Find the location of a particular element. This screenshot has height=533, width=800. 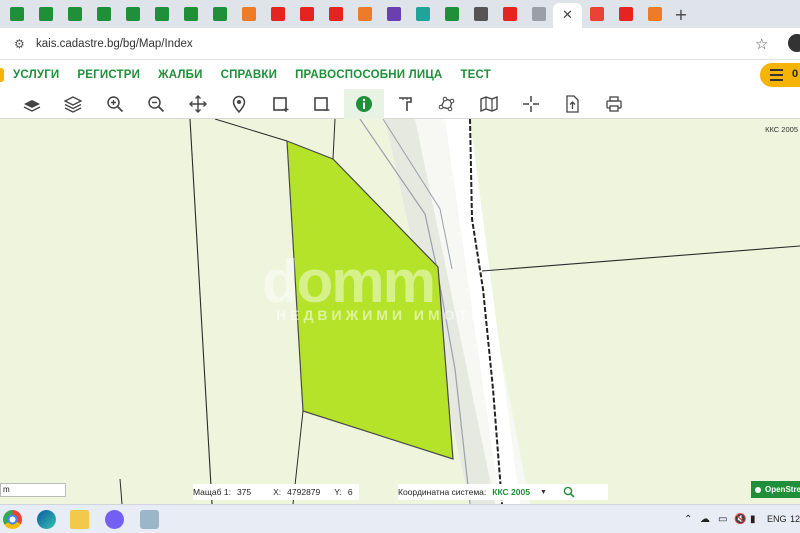

scale-value: 375 is located at coordinates (244, 492).